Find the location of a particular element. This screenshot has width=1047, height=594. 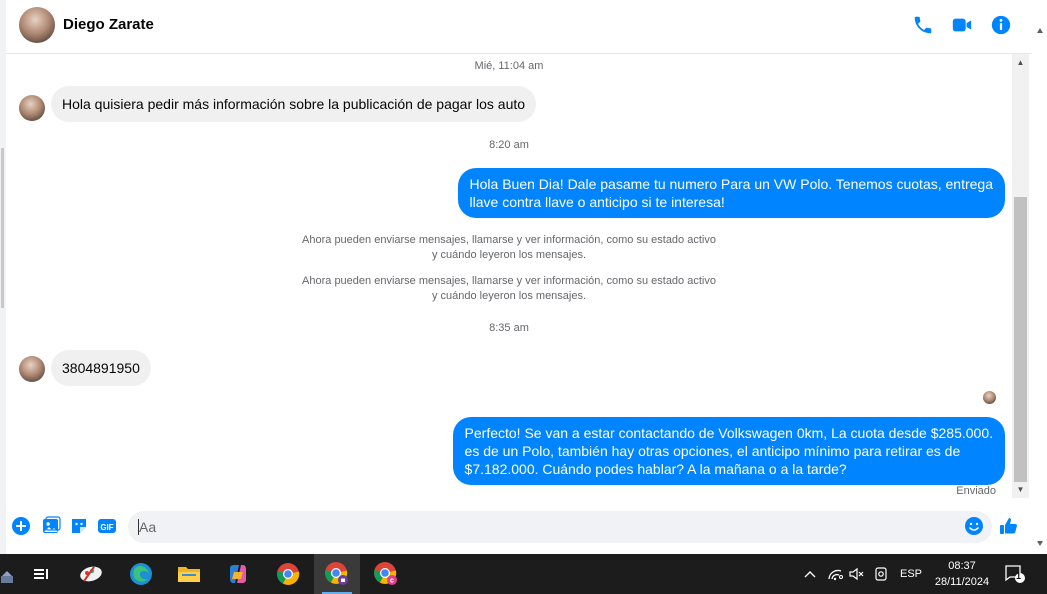

like-icon is located at coordinates (1009, 526).